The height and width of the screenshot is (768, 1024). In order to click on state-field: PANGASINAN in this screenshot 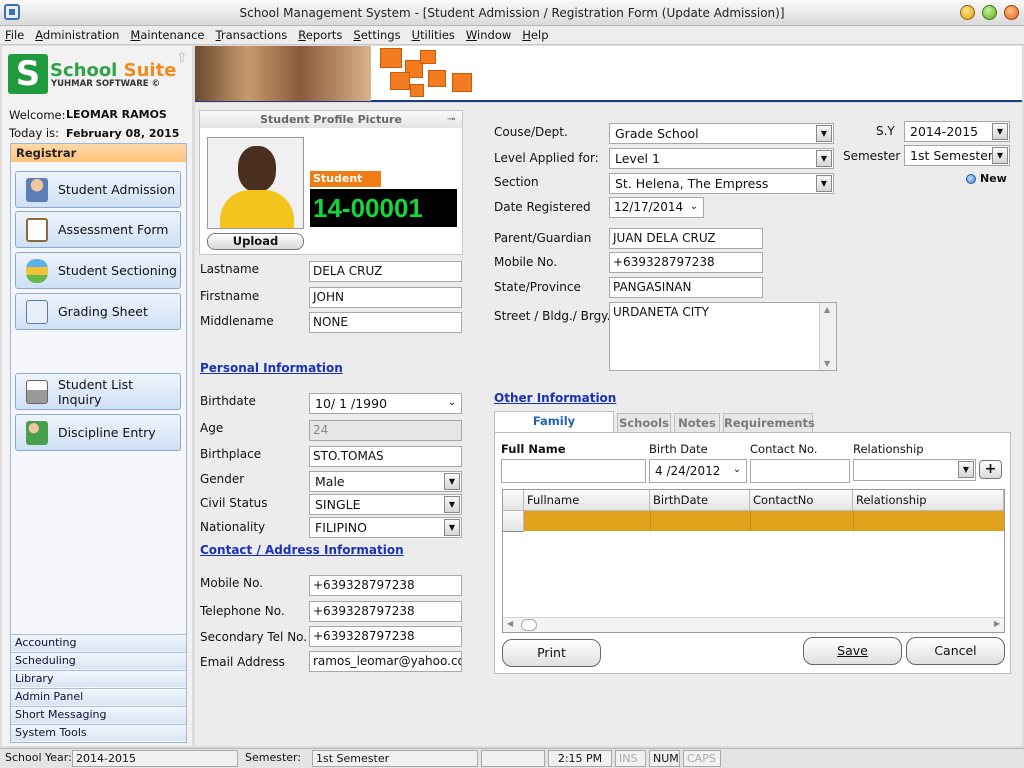, I will do `click(686, 287)`.